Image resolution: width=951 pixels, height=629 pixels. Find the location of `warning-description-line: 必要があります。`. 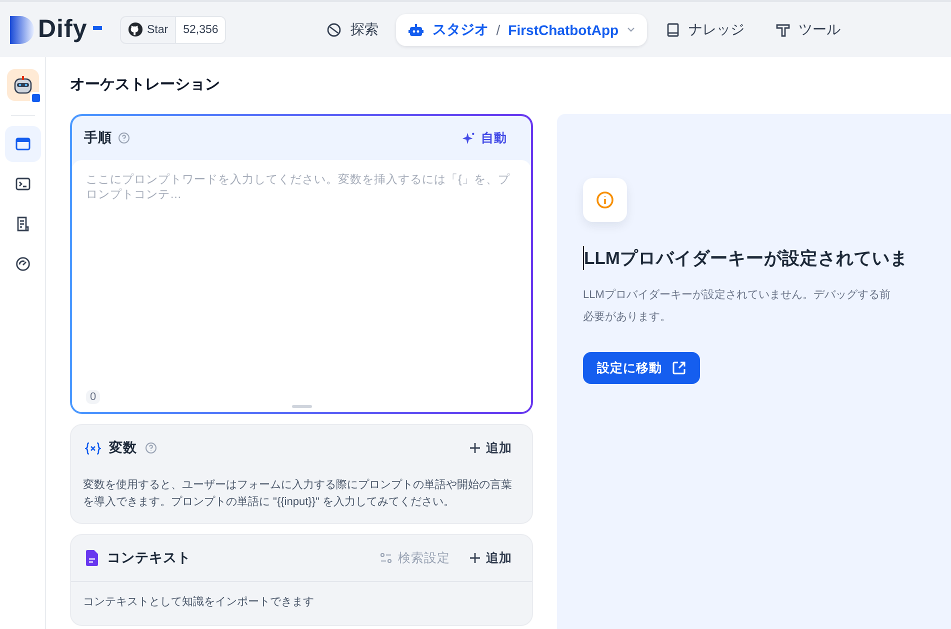

warning-description-line: 必要があります。 is located at coordinates (627, 317).